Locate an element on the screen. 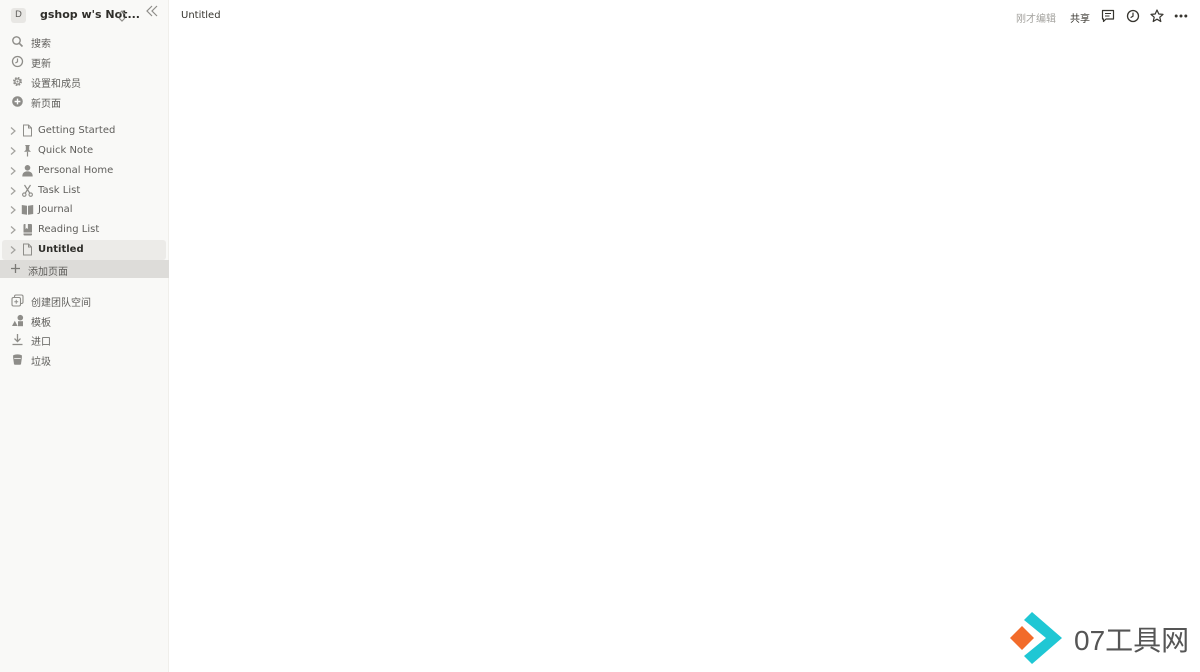 Image resolution: width=1200 pixels, height=672 pixels. pin-icon is located at coordinates (27, 151).